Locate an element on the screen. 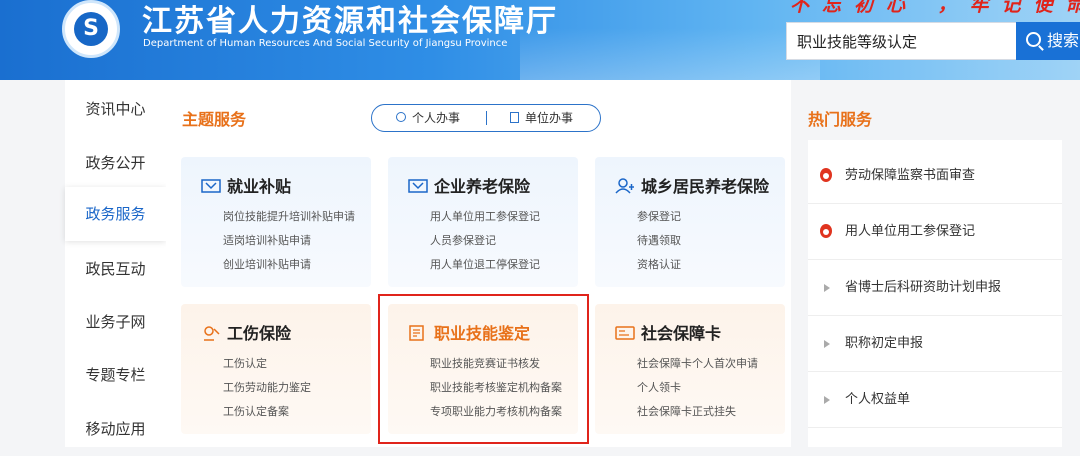 The height and width of the screenshot is (456, 1080). building-icon is located at coordinates (514, 117).